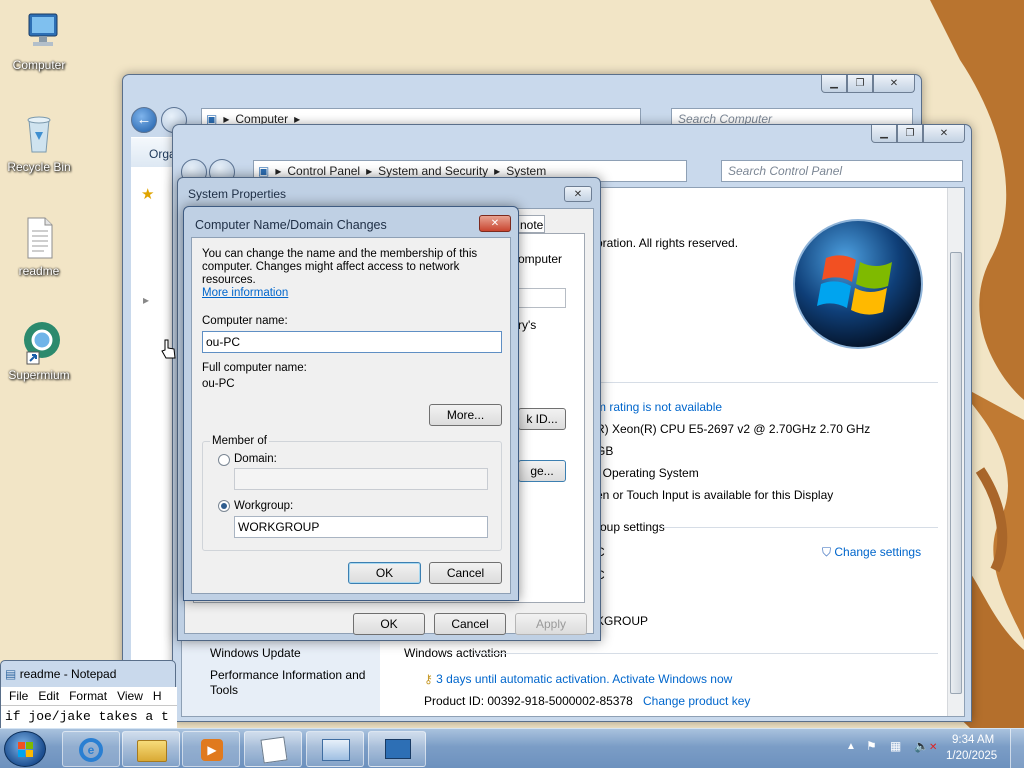 The width and height of the screenshot is (1024, 768). Describe the element at coordinates (130, 696) in the screenshot. I see `menu-view: View` at that location.